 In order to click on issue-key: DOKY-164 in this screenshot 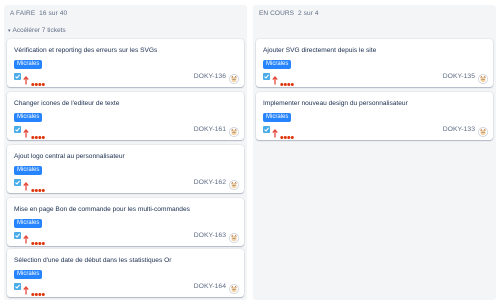, I will do `click(210, 286)`.